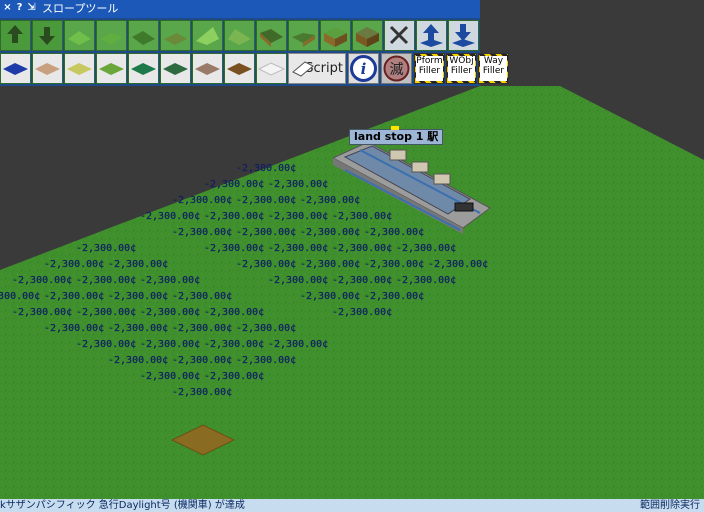 This screenshot has width=704, height=512. I want to click on arrow-up-icon, so click(431, 35).